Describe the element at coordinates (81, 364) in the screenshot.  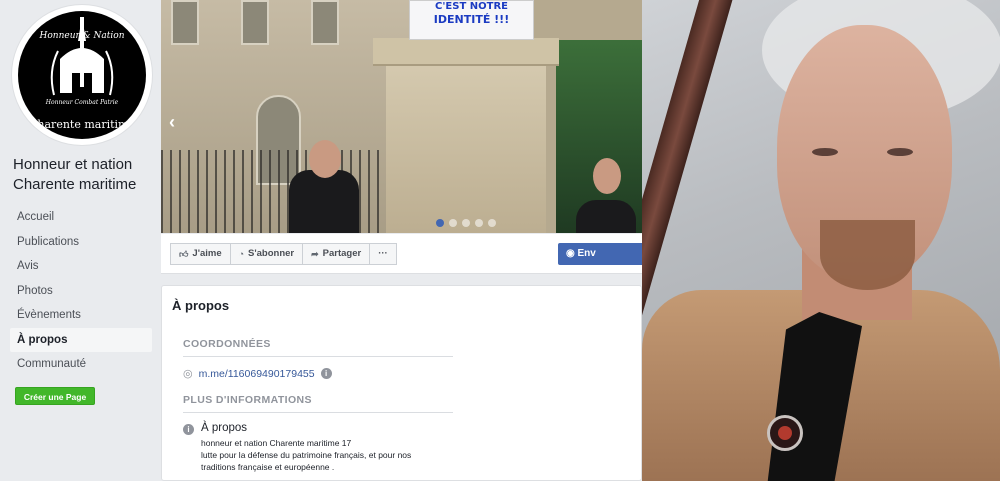
I see `sidebar-item-communaute: Communauté` at that location.